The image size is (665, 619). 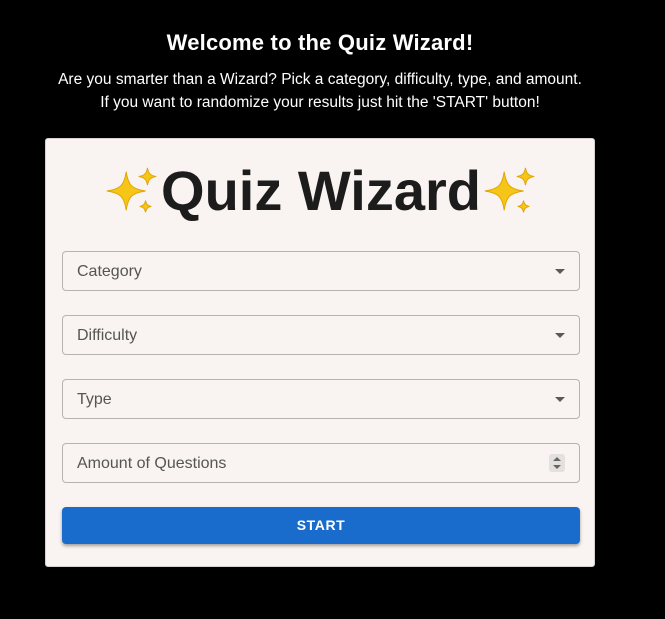 I want to click on spinner-icon, so click(x=557, y=463).